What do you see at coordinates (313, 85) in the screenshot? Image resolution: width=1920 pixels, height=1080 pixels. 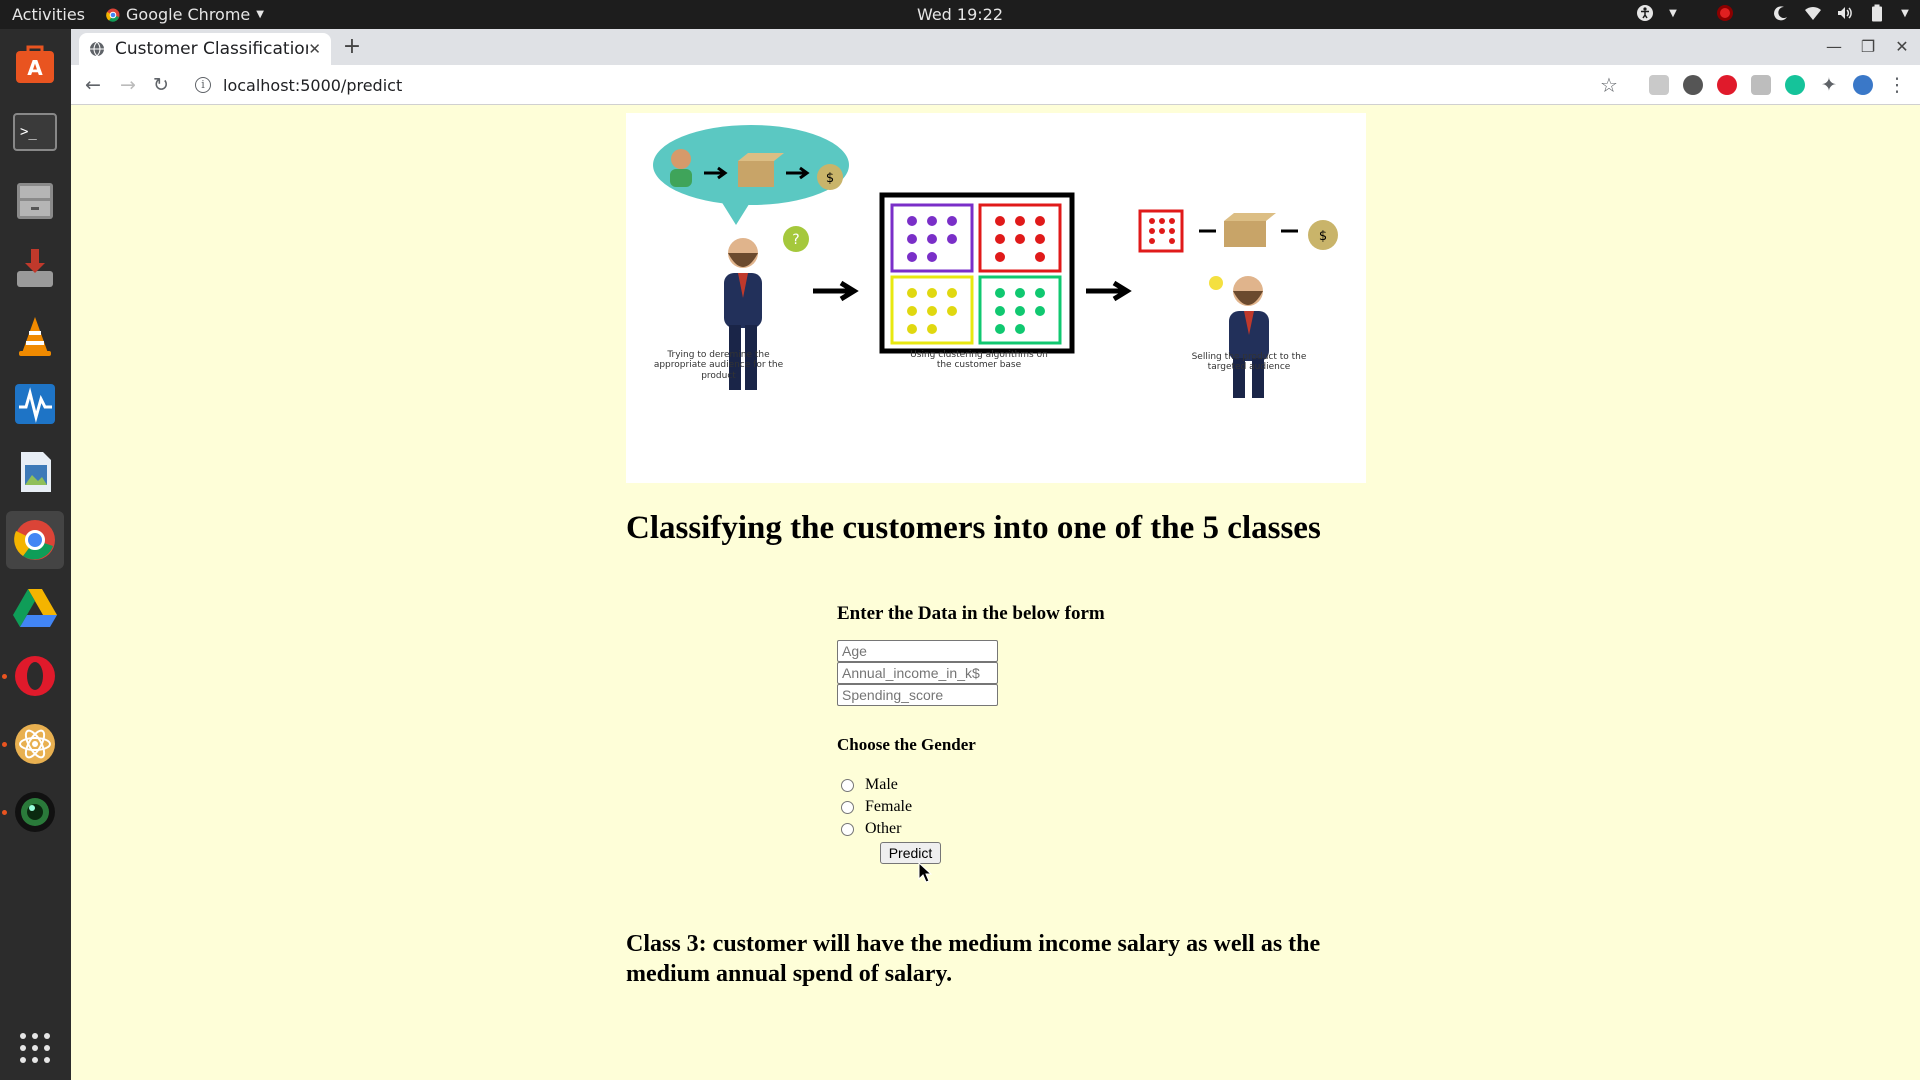 I see `url-text: localhost:5000/predict` at bounding box center [313, 85].